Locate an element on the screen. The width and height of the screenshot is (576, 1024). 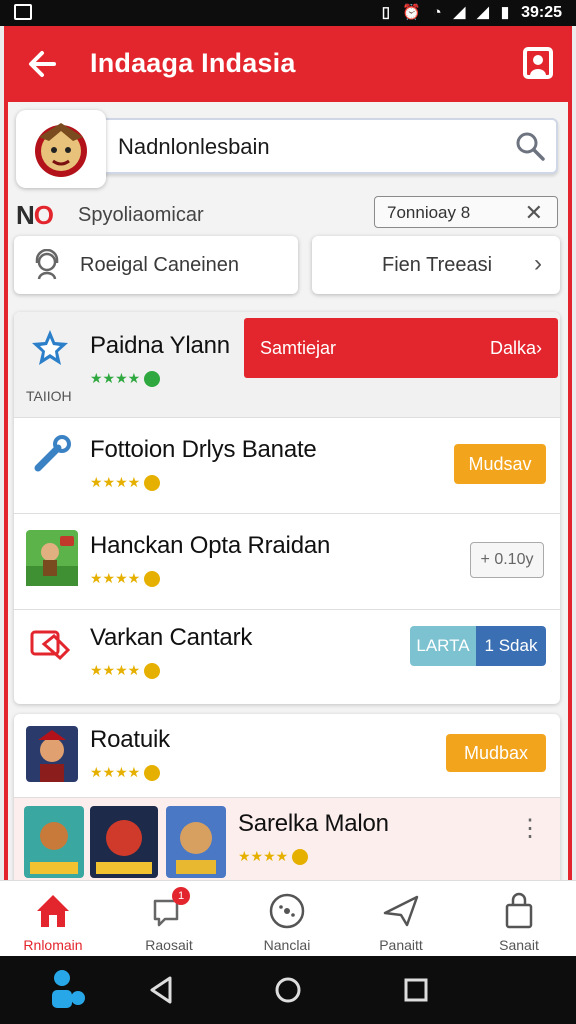
nav-item-home: Rnlomain is located at coordinates (53, 922).